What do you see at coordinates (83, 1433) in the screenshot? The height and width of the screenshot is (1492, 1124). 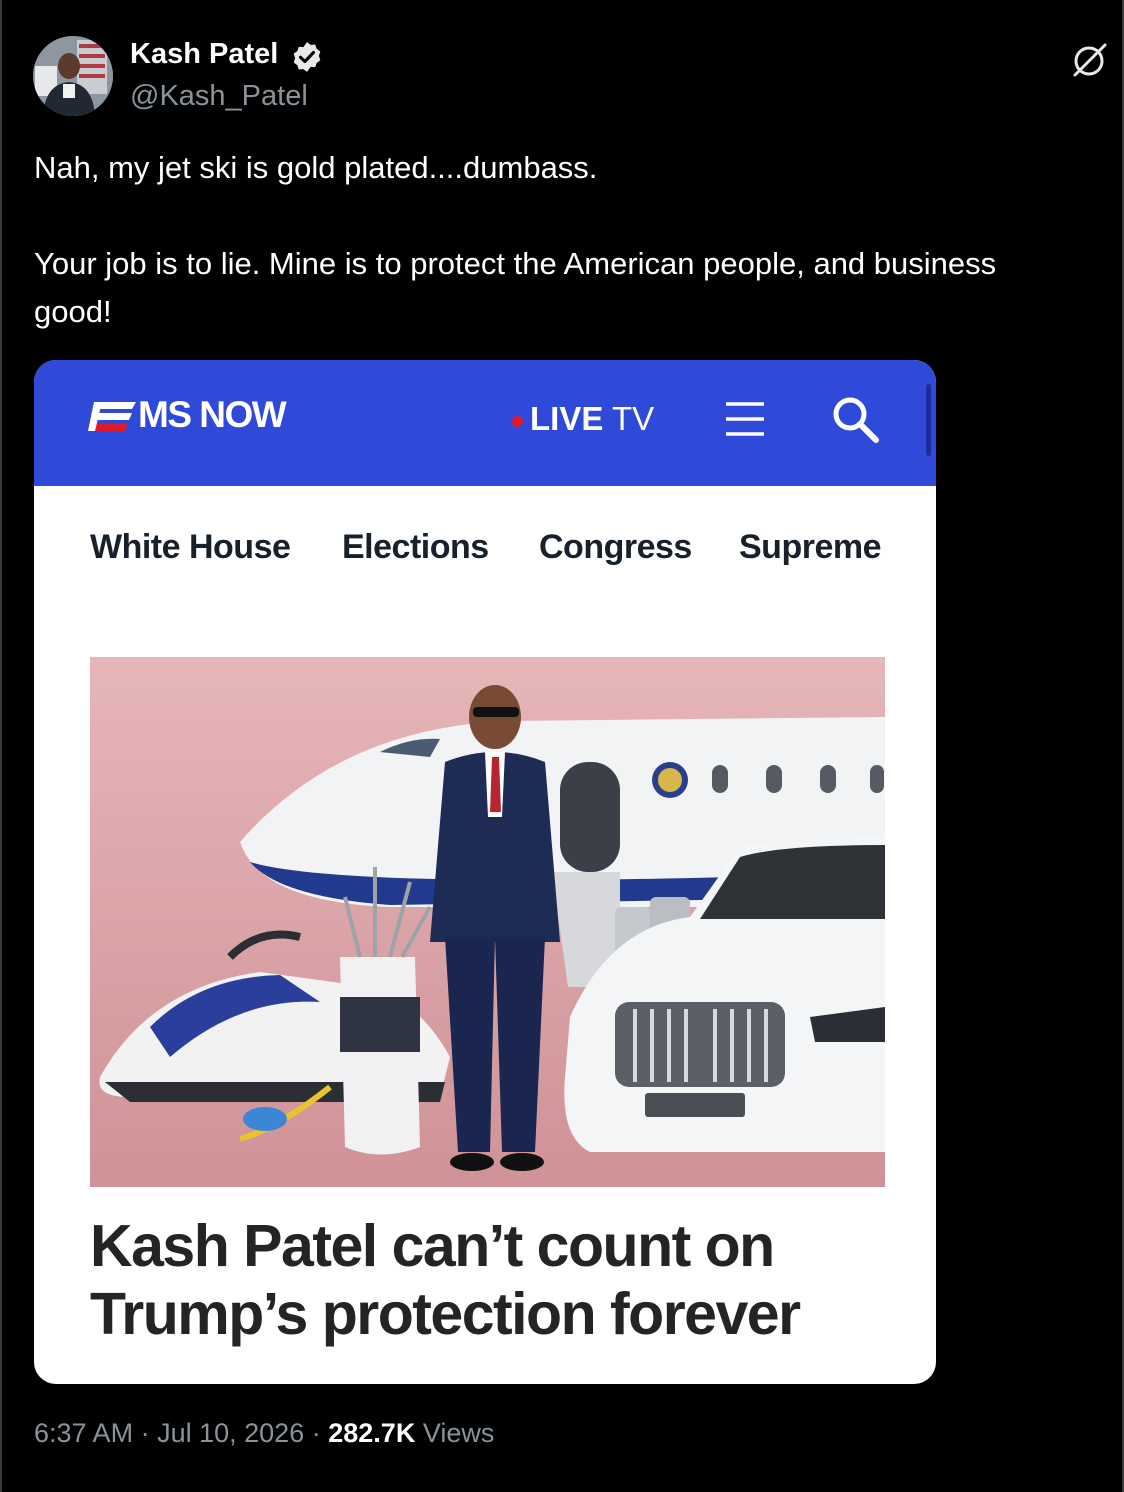 I see `tweet-time: 6:37 AM` at bounding box center [83, 1433].